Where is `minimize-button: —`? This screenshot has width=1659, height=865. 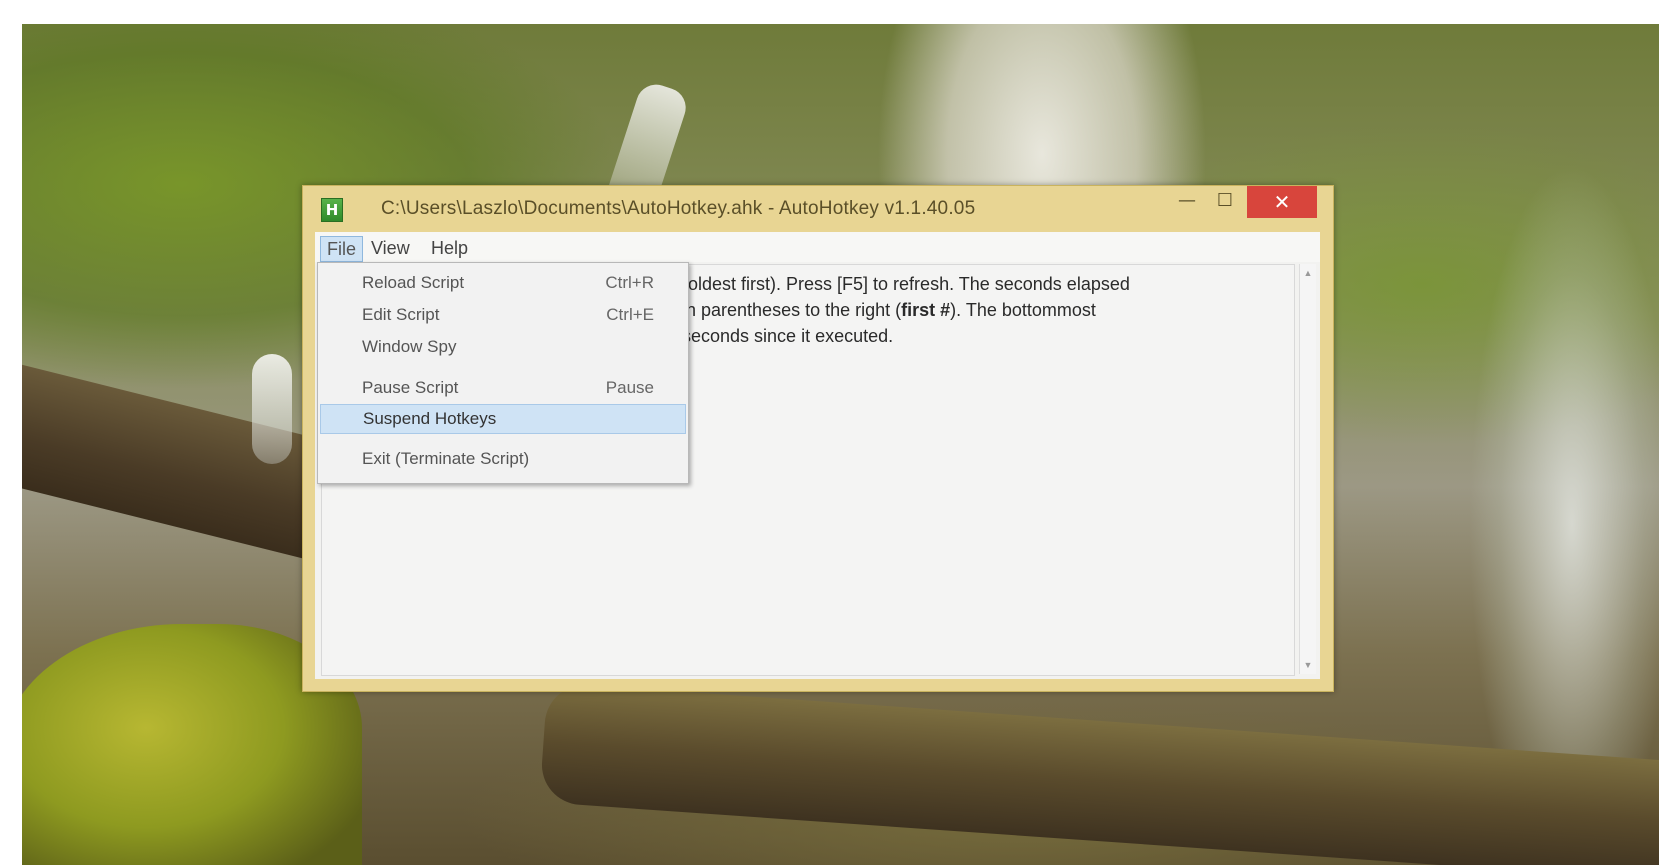
minimize-button: — is located at coordinates (1187, 201).